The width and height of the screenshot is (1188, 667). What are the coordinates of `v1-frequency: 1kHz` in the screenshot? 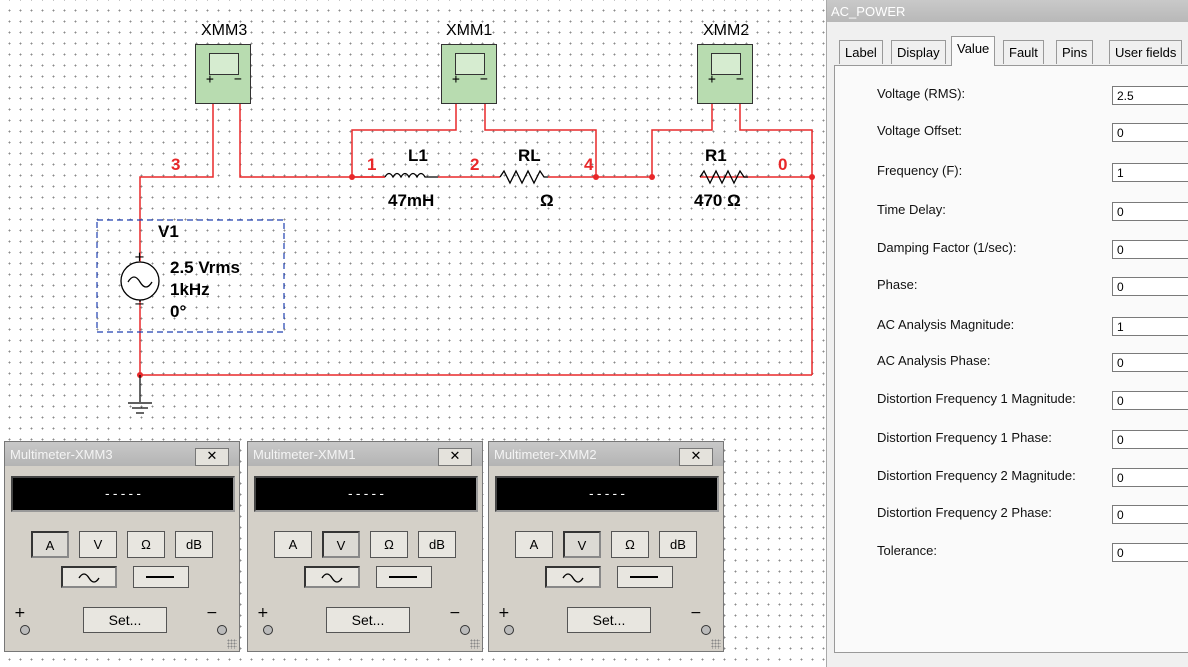 It's located at (190, 289).